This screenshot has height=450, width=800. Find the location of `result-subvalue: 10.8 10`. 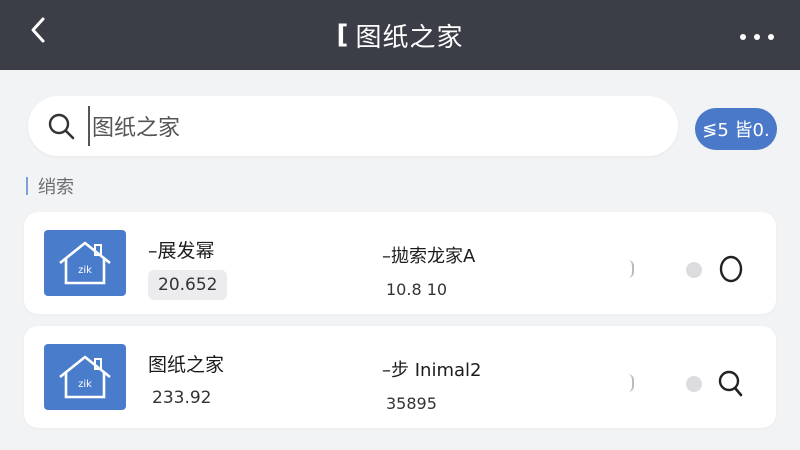

result-subvalue: 10.8 10 is located at coordinates (417, 289).